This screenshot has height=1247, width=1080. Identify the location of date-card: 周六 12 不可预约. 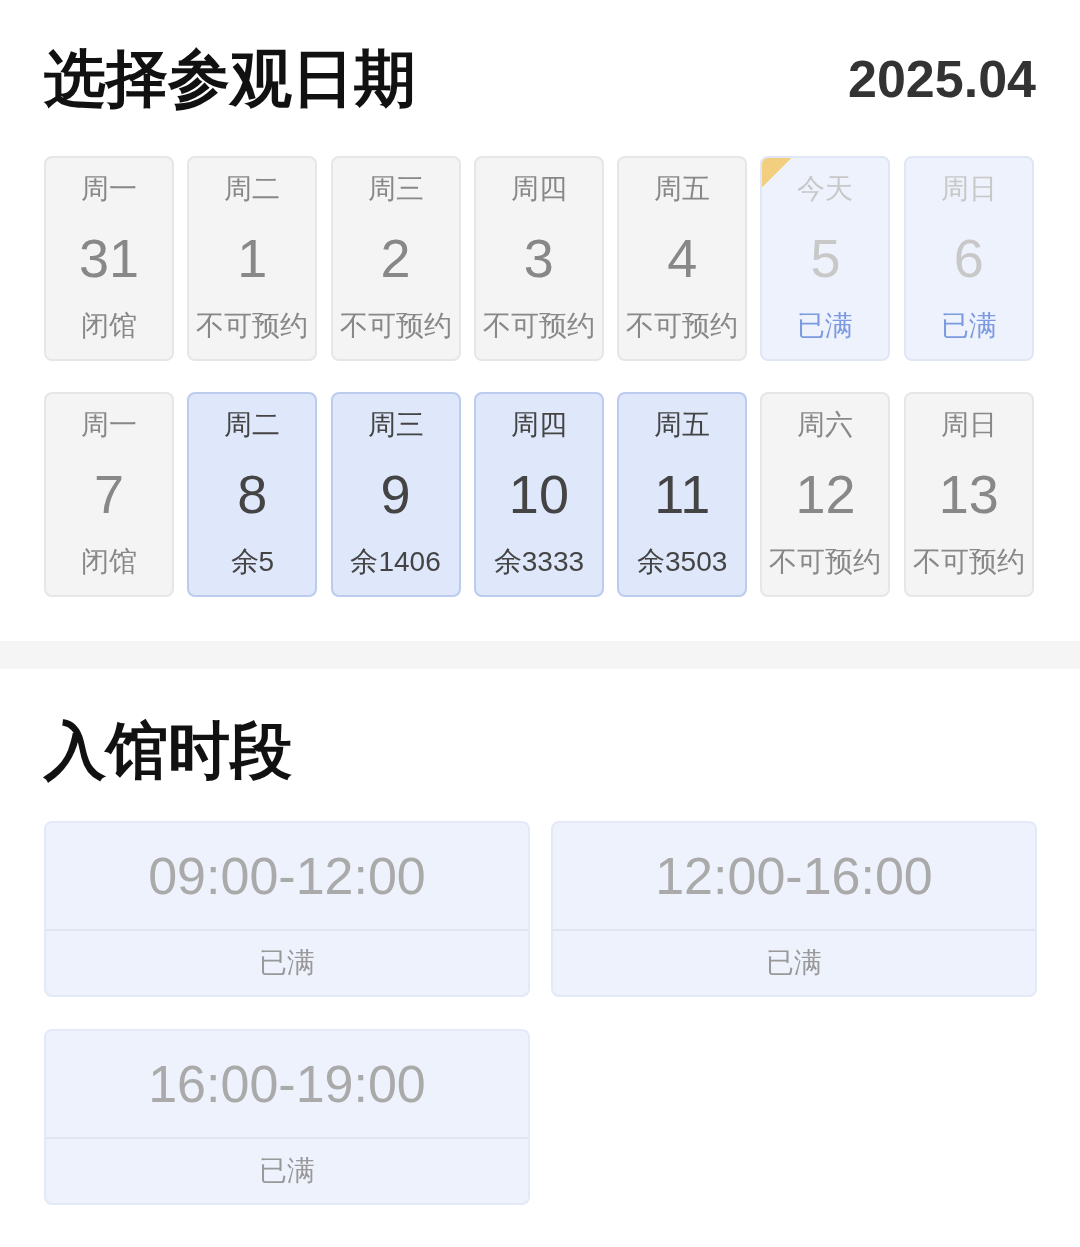
(825, 494).